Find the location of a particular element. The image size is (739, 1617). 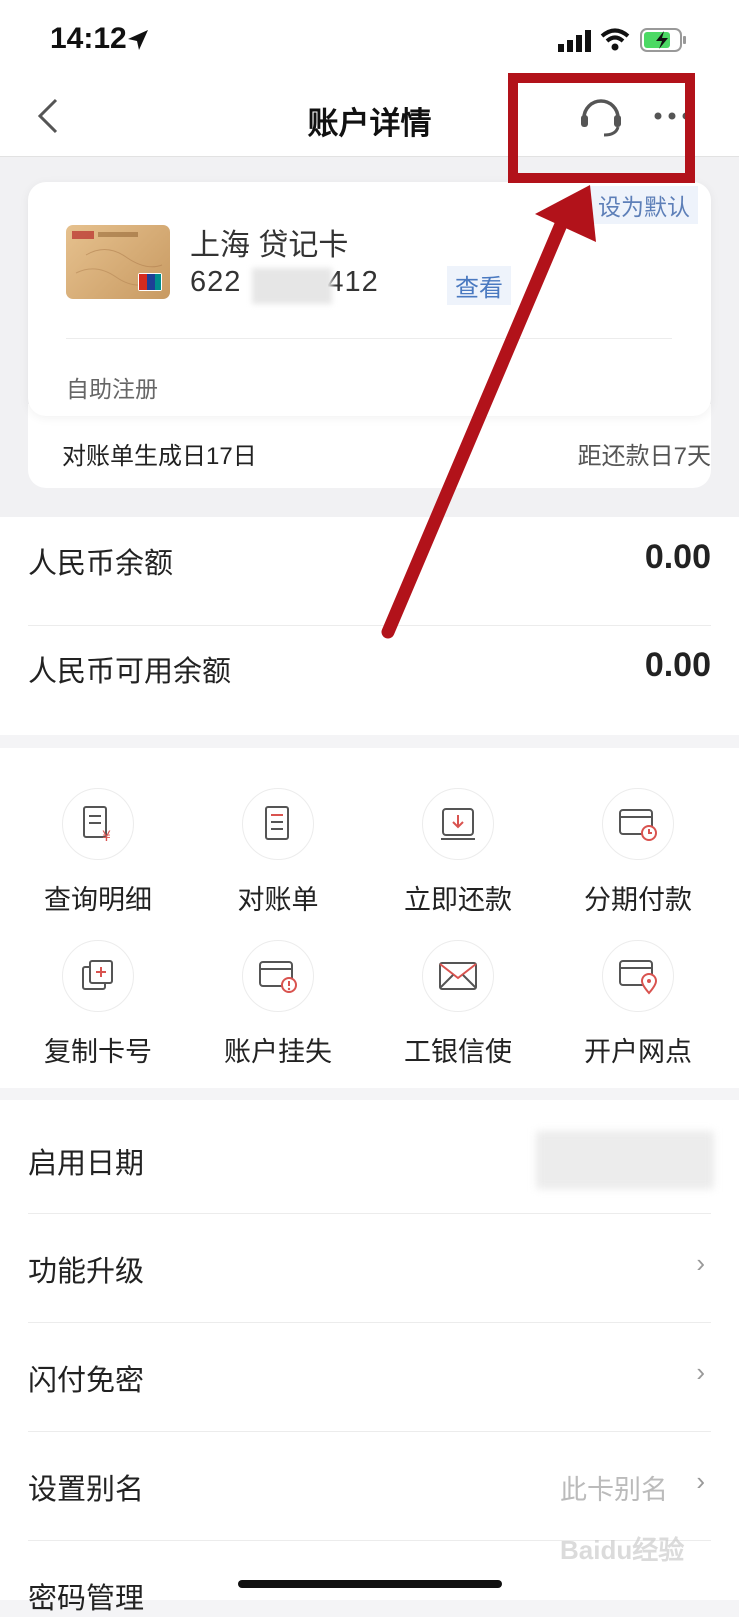

card-location-icon is located at coordinates (638, 976).